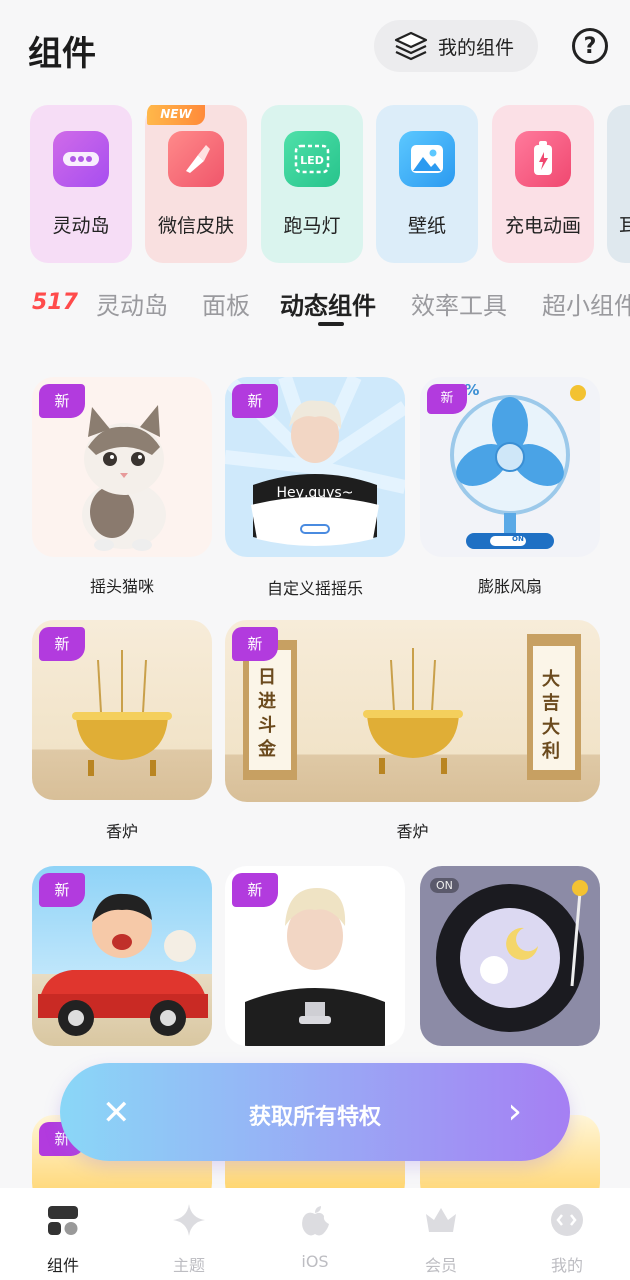  Describe the element at coordinates (586, 303) in the screenshot. I see `tab-mini-widgets: 超小组件` at that location.